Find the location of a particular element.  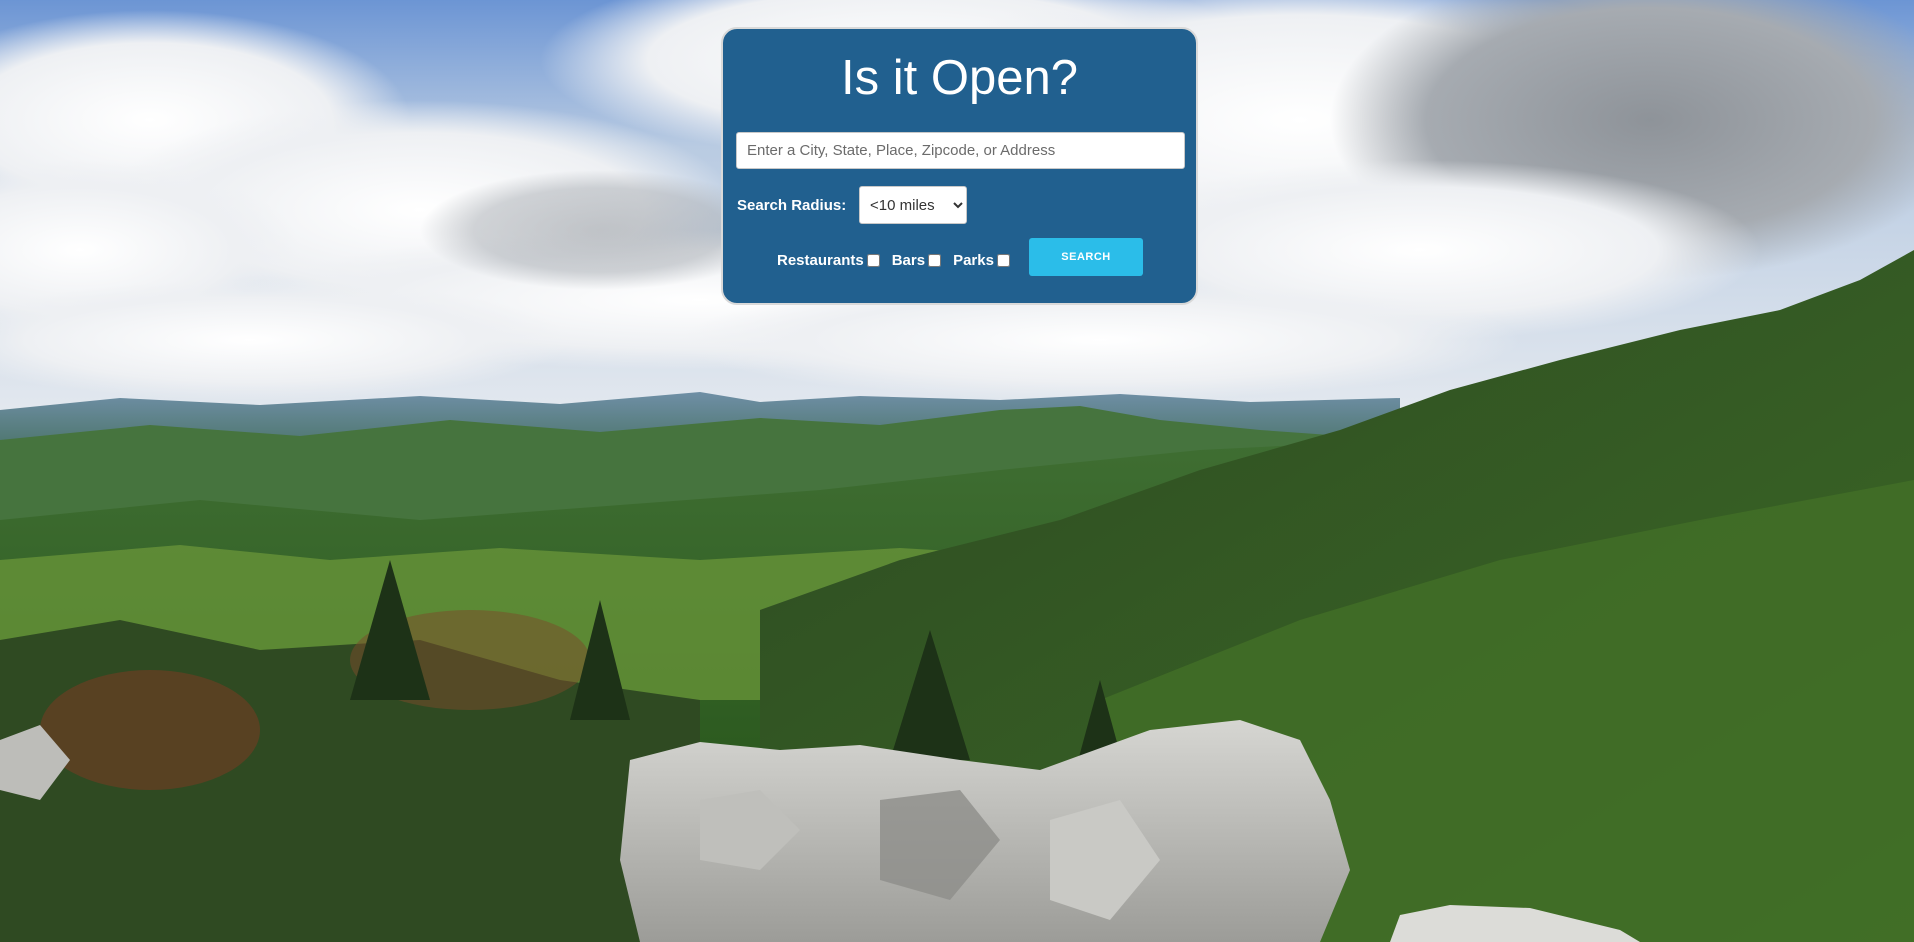

filter-restaurants: Restaurants is located at coordinates (828, 260).